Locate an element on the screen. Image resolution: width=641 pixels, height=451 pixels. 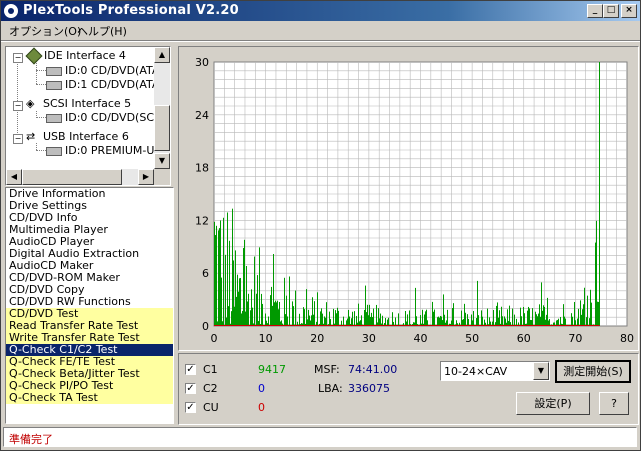
x-tick-label: 40 is located at coordinates (421, 338).